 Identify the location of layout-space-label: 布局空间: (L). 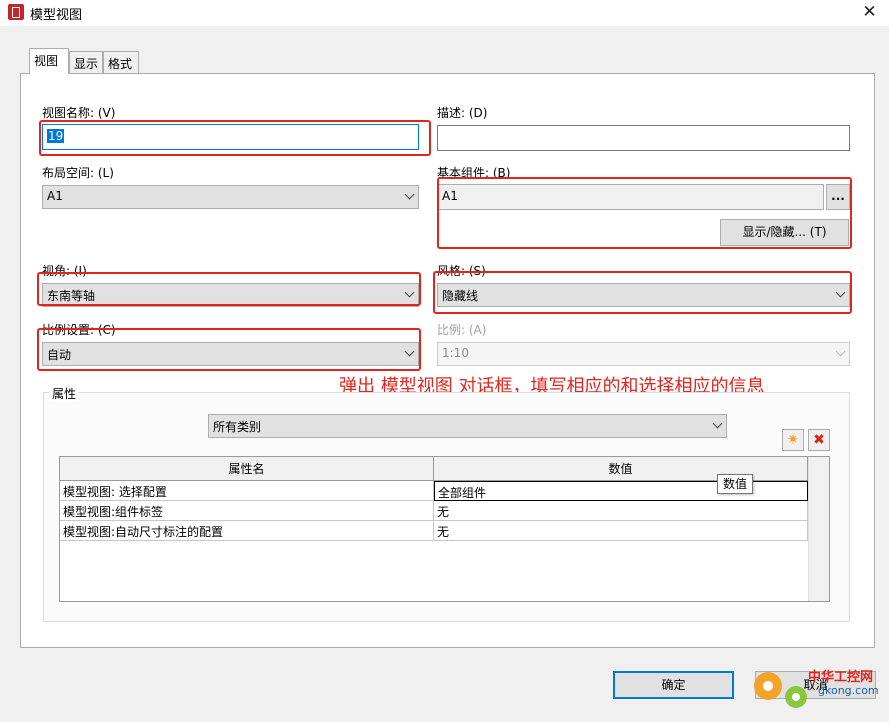
(78, 173).